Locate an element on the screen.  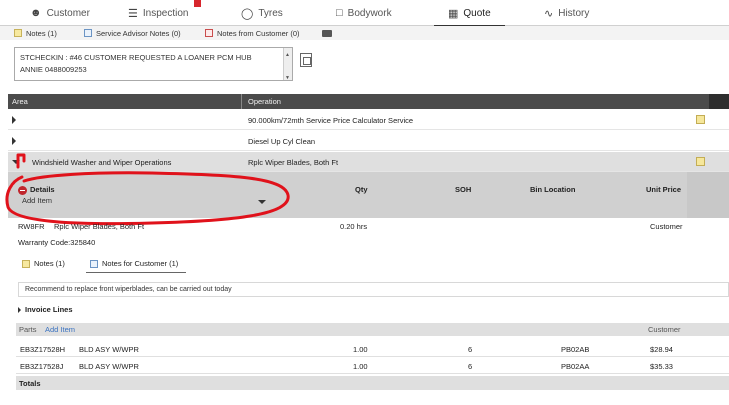
tab-history: ∿ History is located at coordinates (566, 13).